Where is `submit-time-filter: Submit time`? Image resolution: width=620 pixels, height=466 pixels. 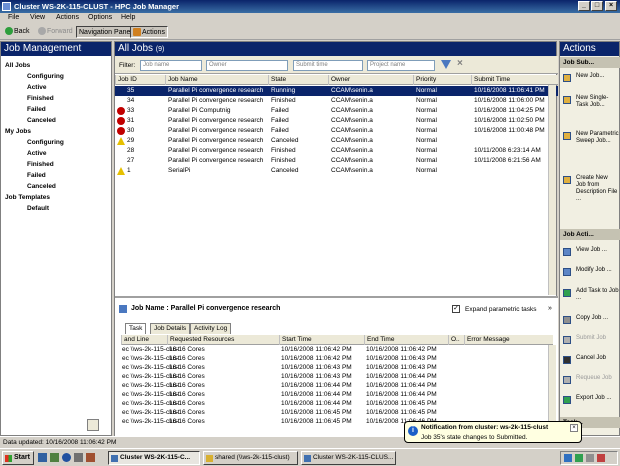 submit-time-filter: Submit time is located at coordinates (328, 65).